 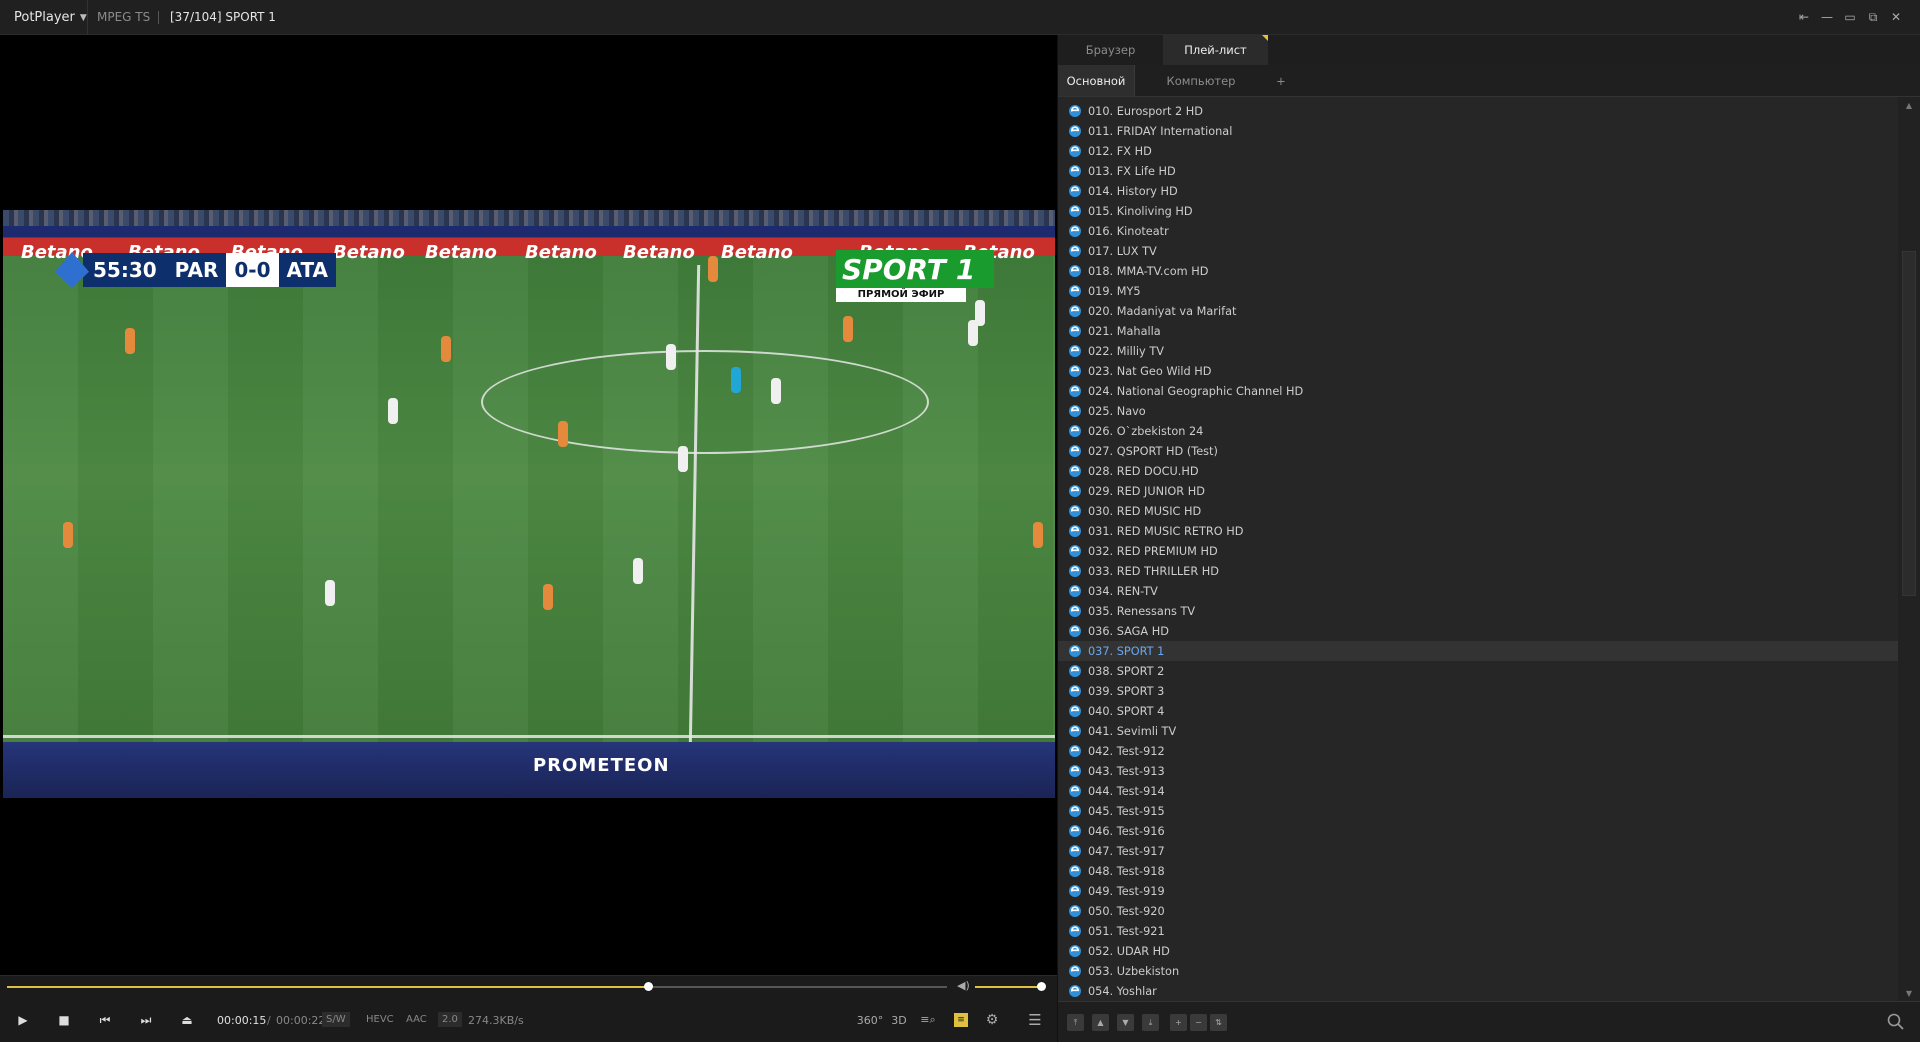 What do you see at coordinates (1478, 151) in the screenshot?
I see `playlist-item: 012. FX HD` at bounding box center [1478, 151].